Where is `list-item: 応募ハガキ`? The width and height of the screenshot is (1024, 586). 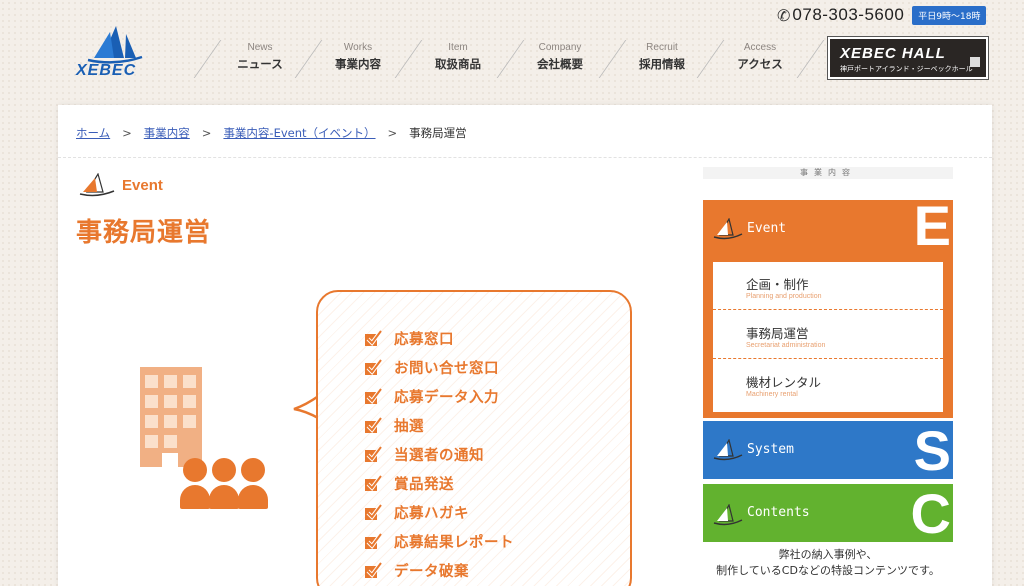 list-item: 応募ハガキ is located at coordinates (439, 512).